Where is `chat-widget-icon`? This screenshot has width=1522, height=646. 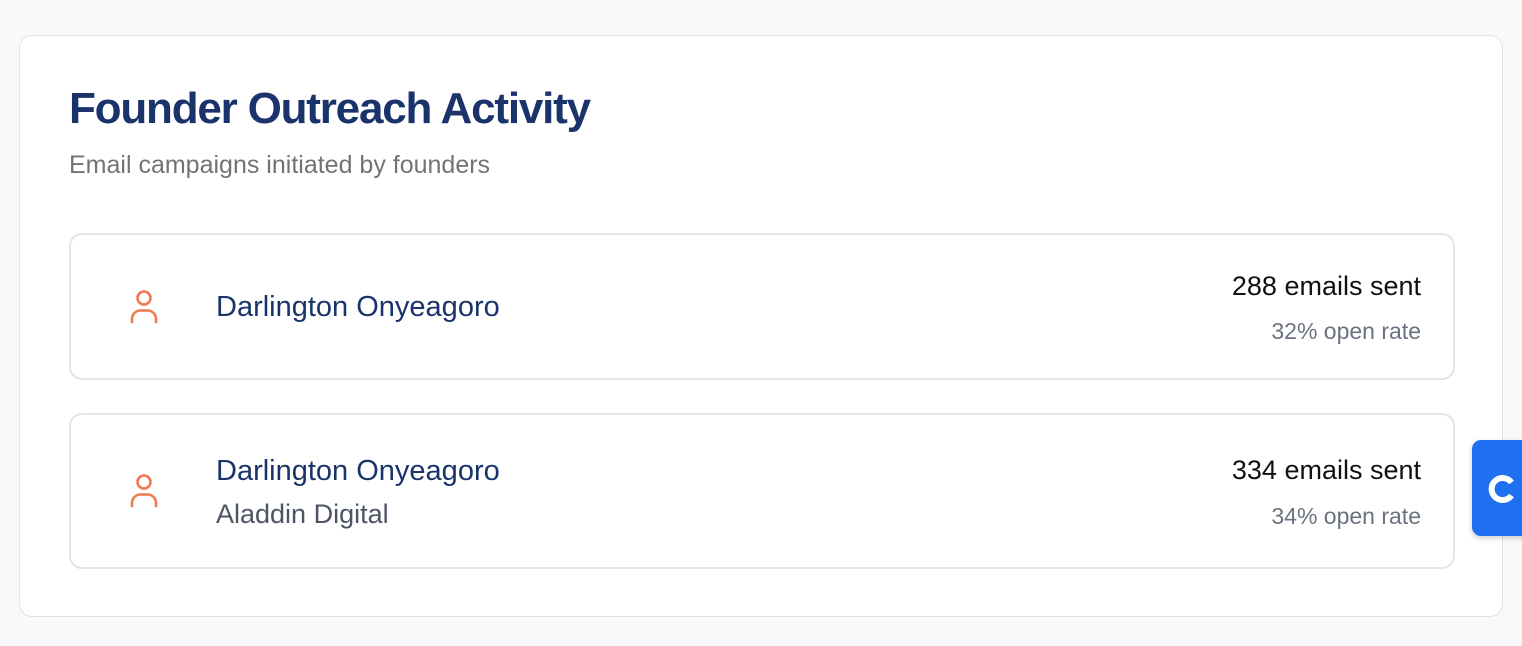 chat-widget-icon is located at coordinates (1502, 489).